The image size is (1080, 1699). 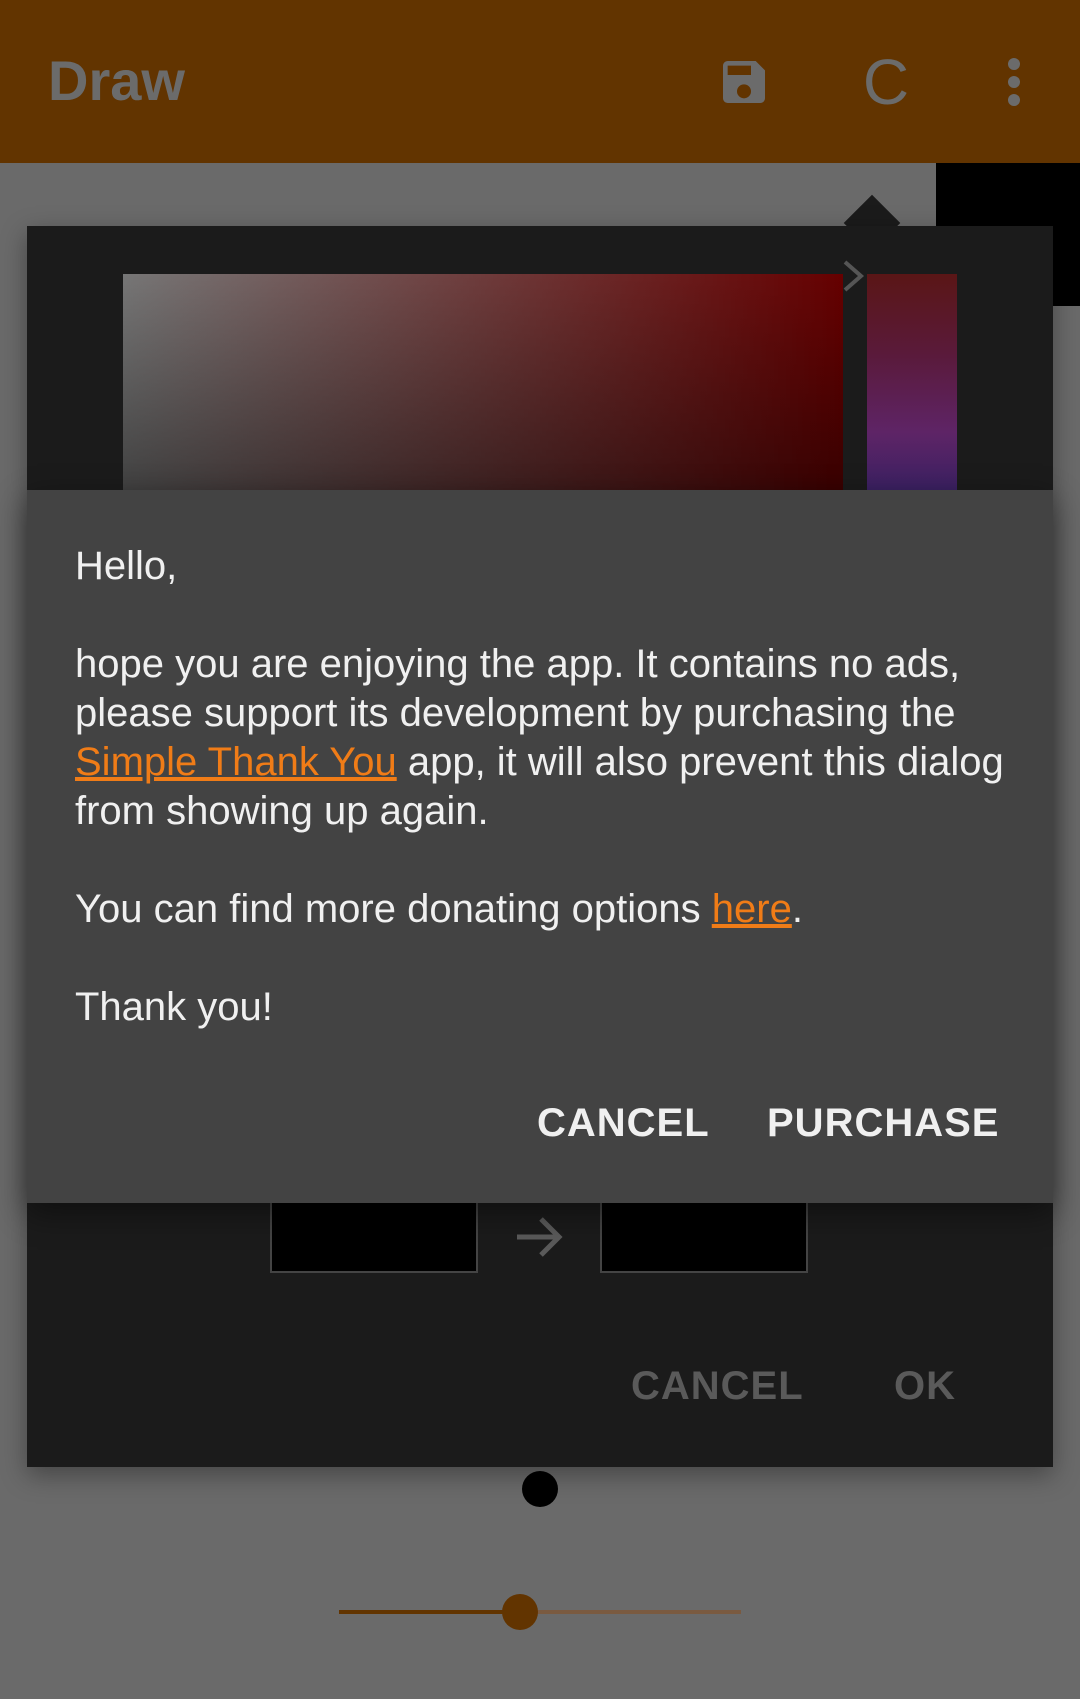 What do you see at coordinates (854, 276) in the screenshot?
I see `chevron-right-icon` at bounding box center [854, 276].